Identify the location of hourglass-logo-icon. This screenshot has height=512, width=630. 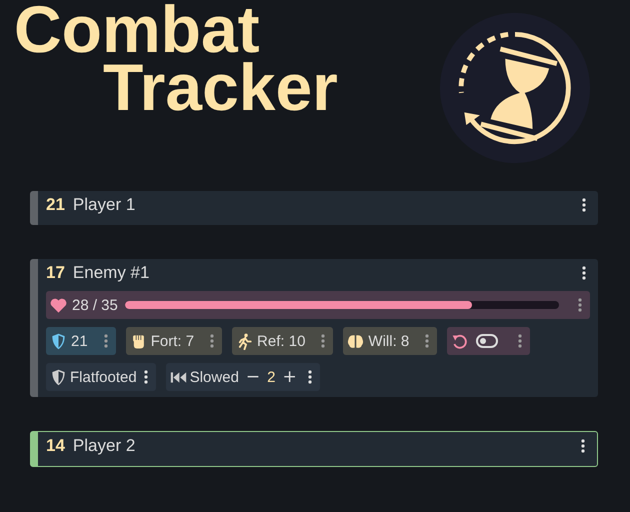
(515, 88).